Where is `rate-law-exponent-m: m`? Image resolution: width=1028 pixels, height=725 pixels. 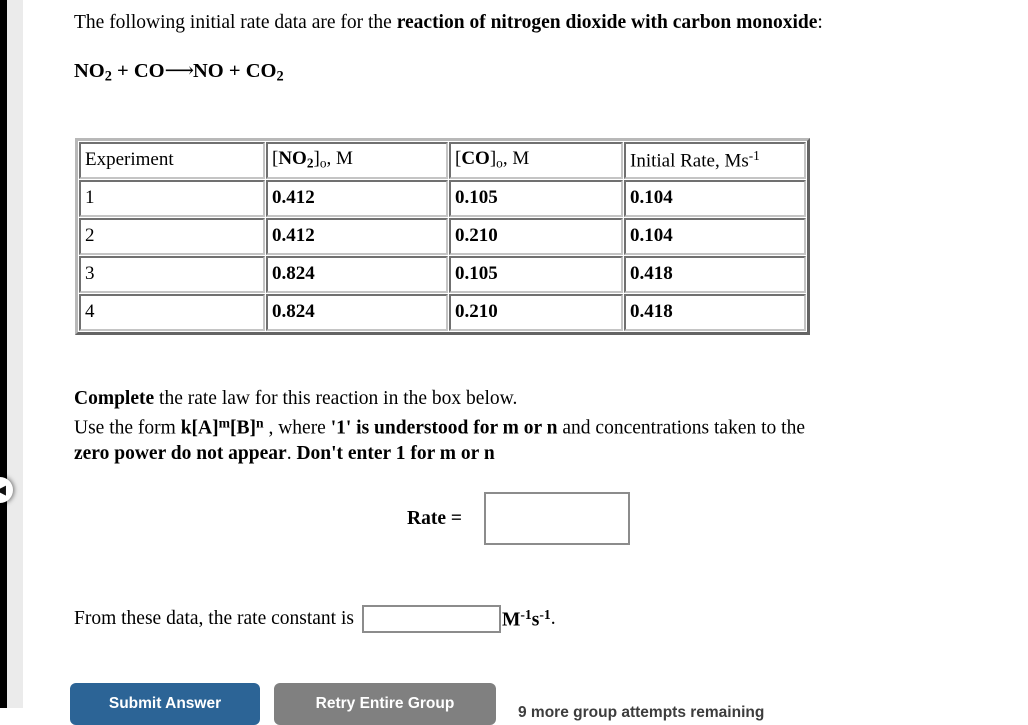
rate-law-exponent-m: m is located at coordinates (224, 422).